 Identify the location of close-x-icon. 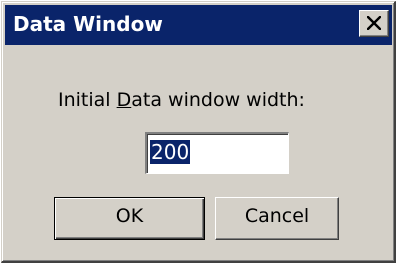
(374, 23).